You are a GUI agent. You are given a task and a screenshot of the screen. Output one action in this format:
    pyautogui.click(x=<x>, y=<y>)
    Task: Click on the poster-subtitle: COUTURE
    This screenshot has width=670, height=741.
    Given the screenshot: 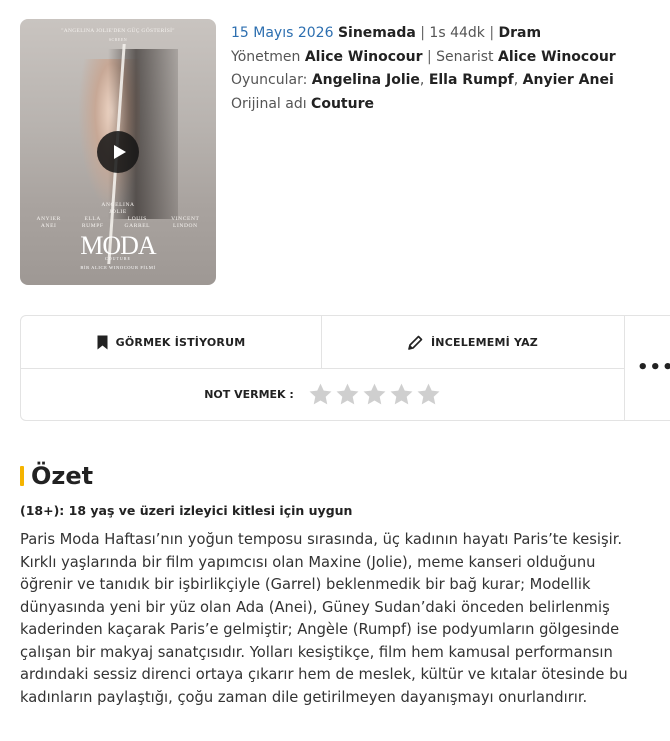 What is the action you would take?
    pyautogui.click(x=118, y=258)
    